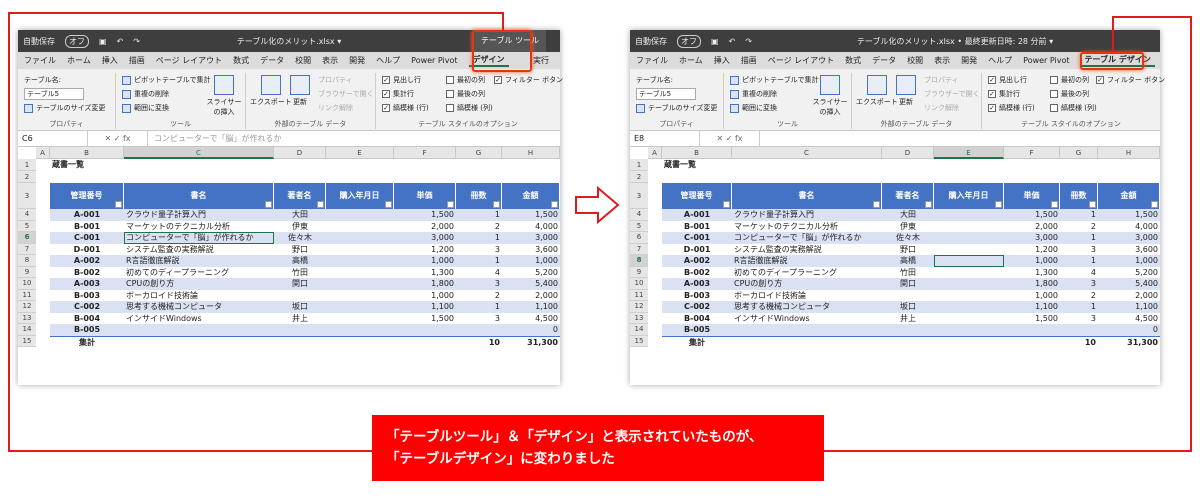  What do you see at coordinates (145, 108) in the screenshot?
I see `convert-range-button: 範囲に変換` at bounding box center [145, 108].